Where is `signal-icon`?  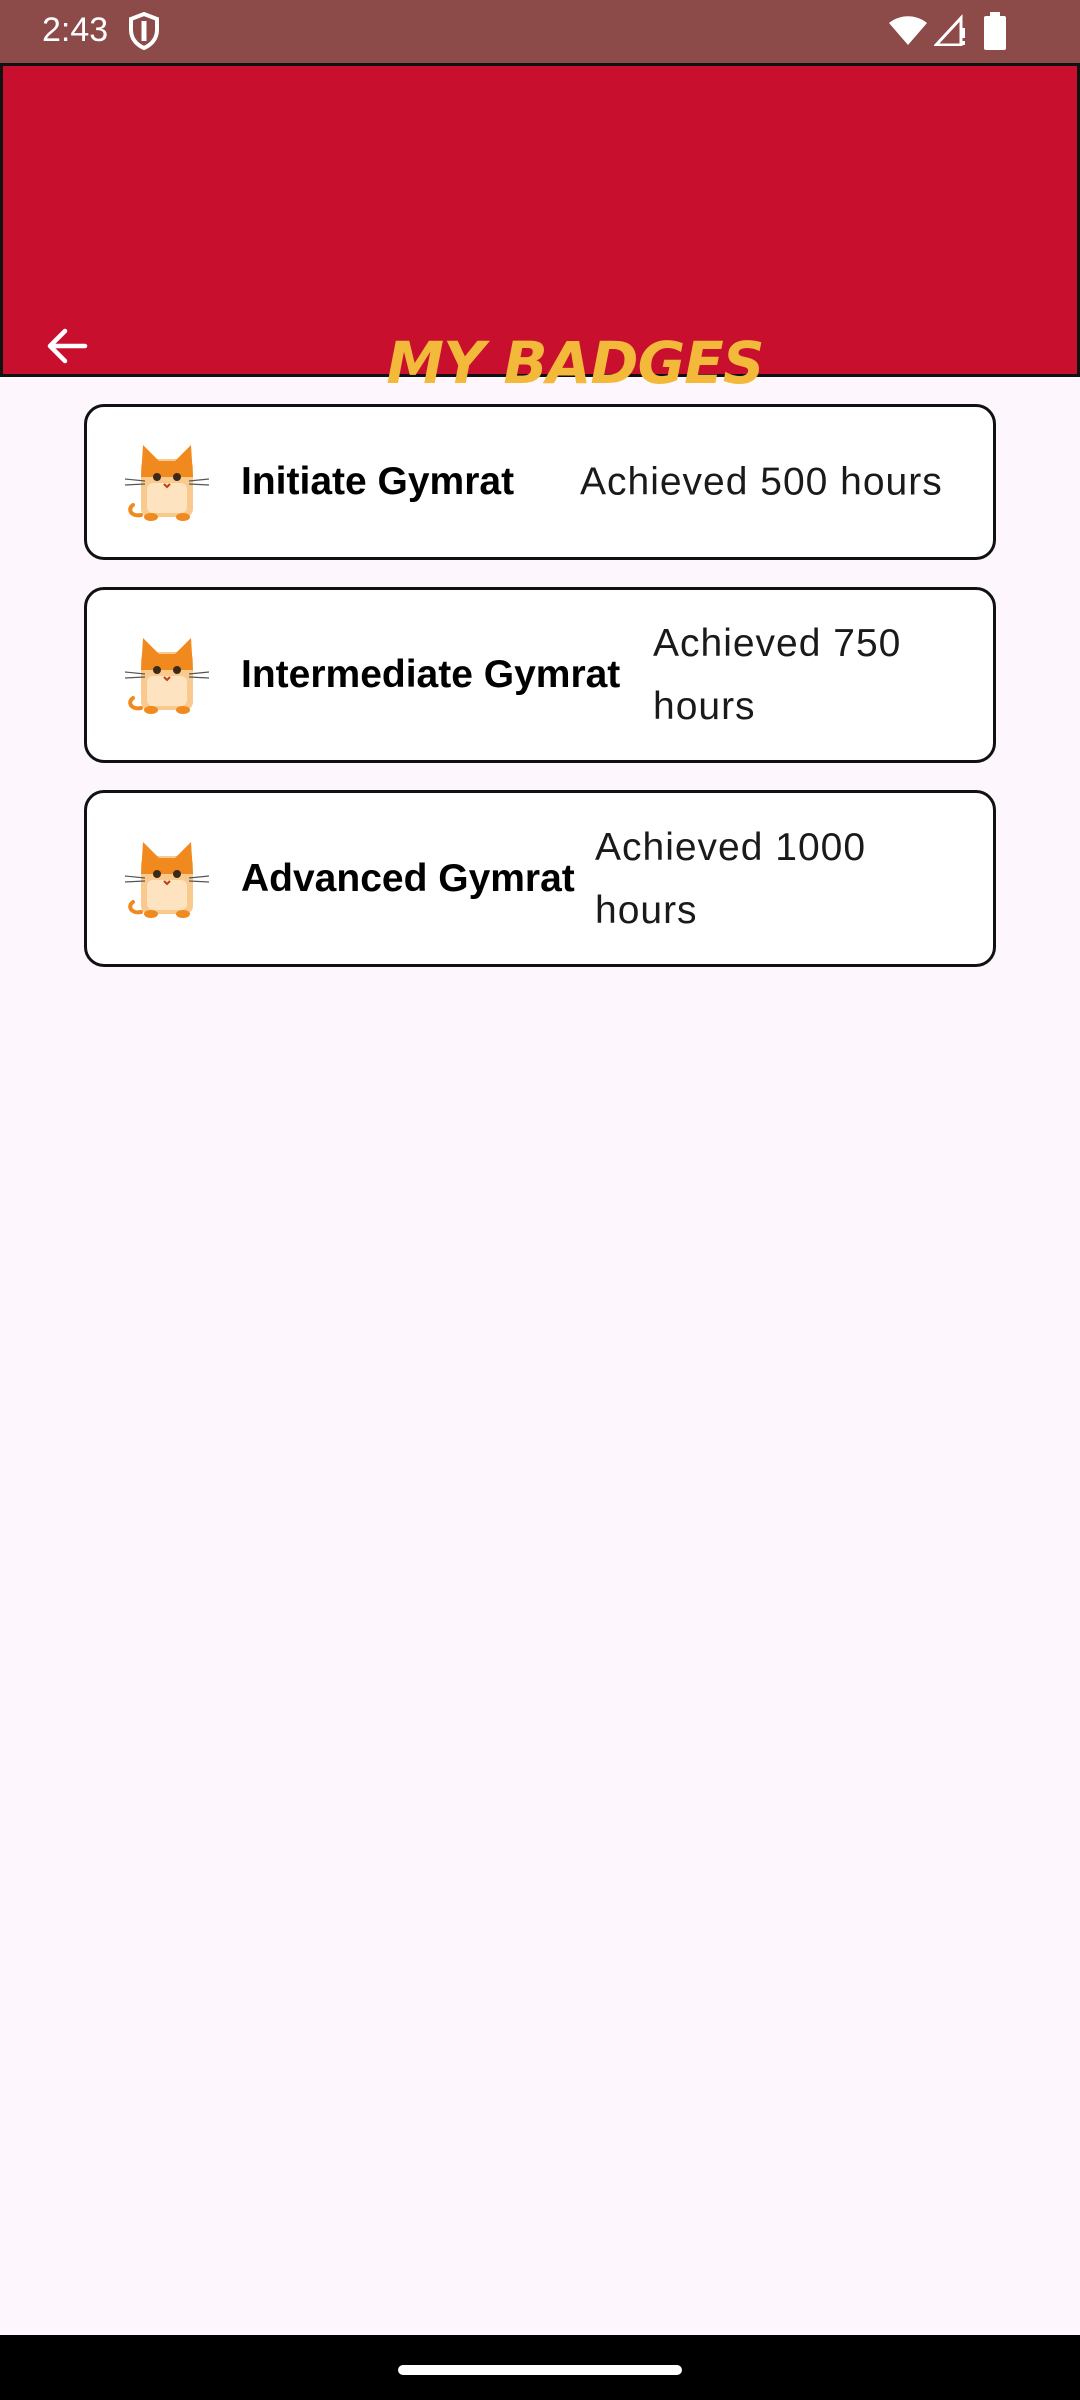
signal-icon is located at coordinates (949, 30).